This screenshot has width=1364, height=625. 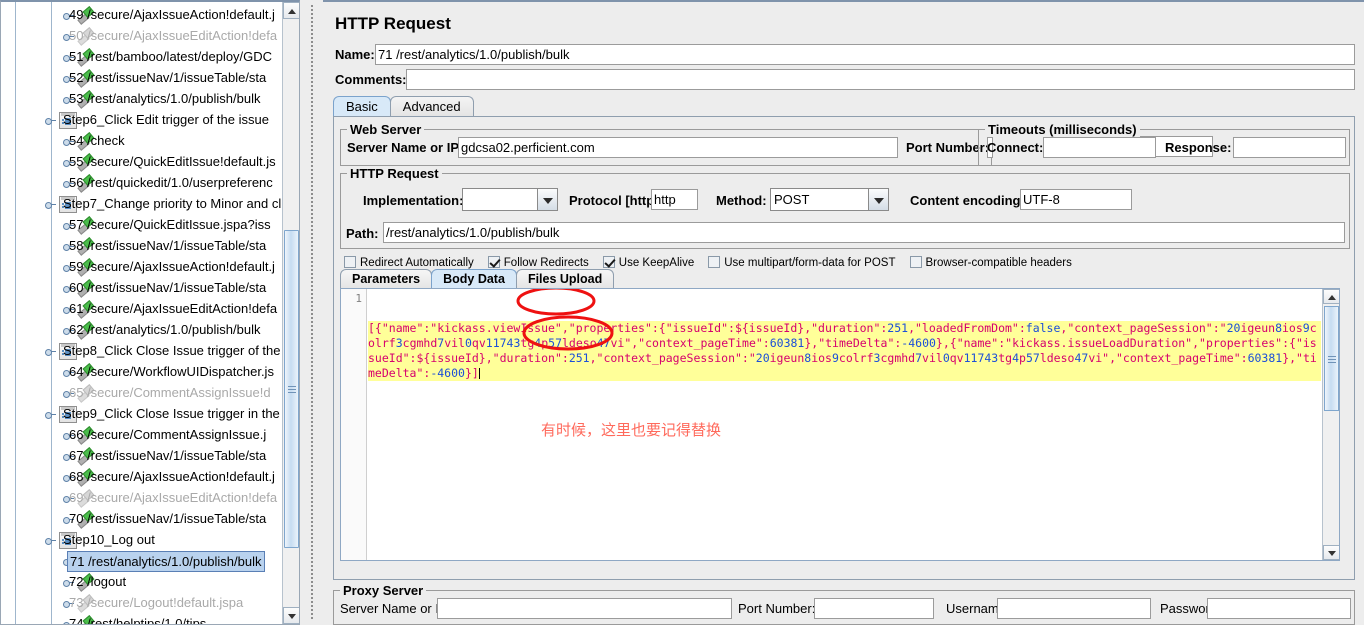 I want to click on tree-item-http-sampler: 60 /rest/issueNav/1/issueTable/sta, so click(x=141, y=287).